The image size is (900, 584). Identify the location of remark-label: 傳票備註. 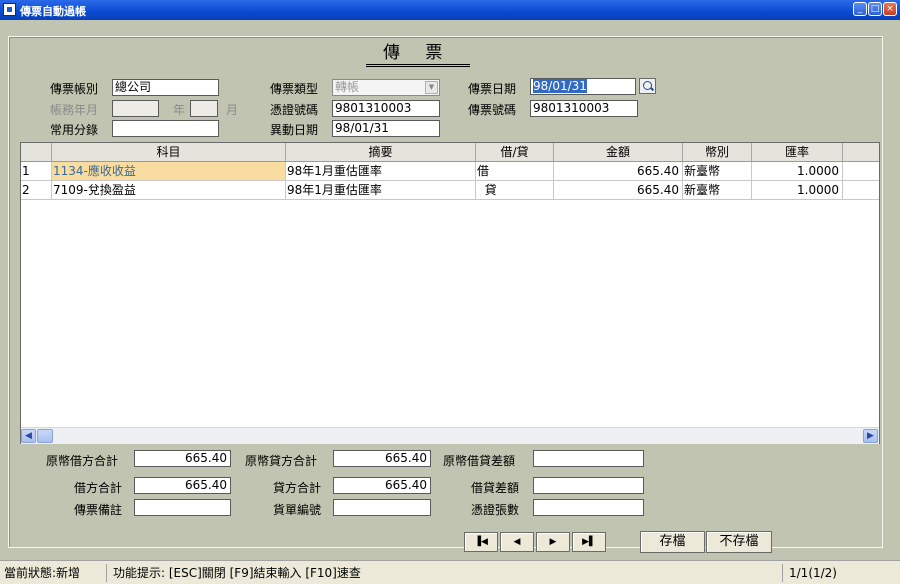
(98, 510).